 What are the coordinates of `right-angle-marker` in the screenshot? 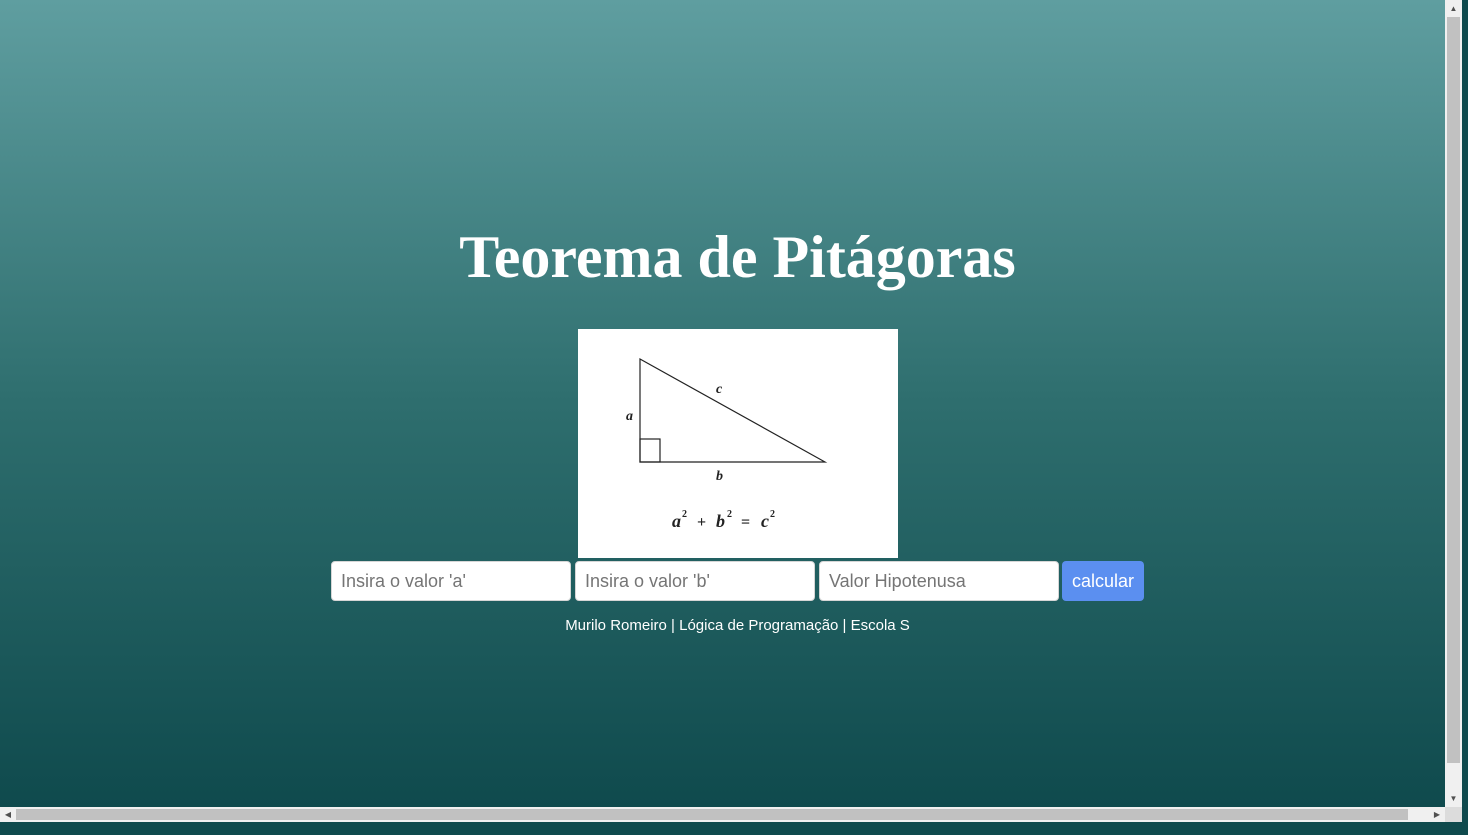 It's located at (650, 450).